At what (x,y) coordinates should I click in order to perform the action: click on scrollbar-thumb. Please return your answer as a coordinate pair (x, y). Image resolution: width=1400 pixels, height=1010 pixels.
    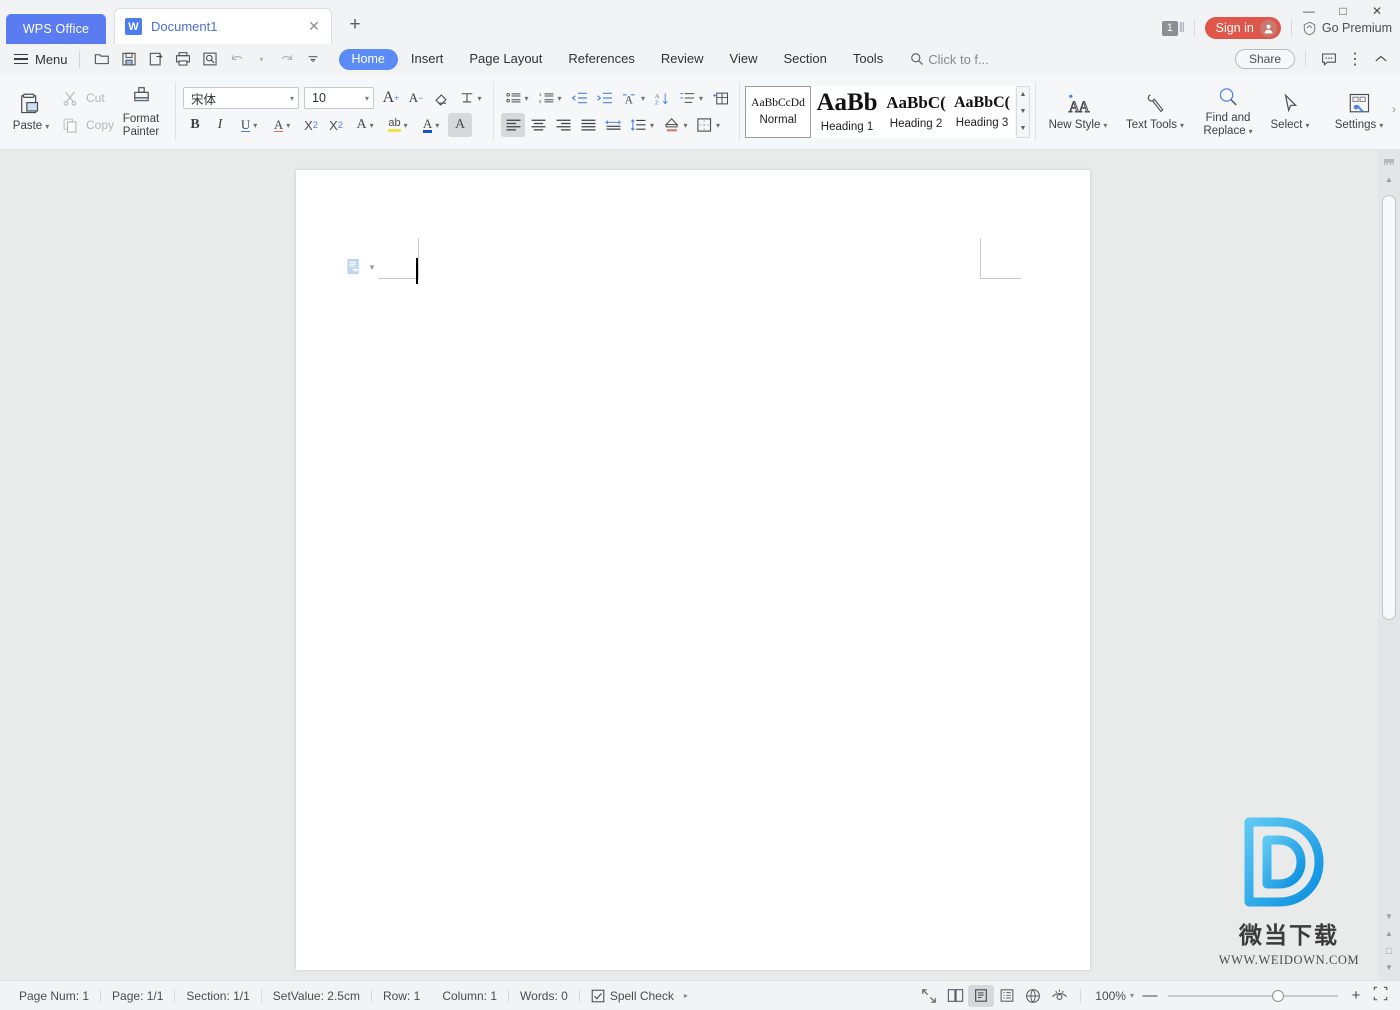
    Looking at the image, I should click on (1389, 407).